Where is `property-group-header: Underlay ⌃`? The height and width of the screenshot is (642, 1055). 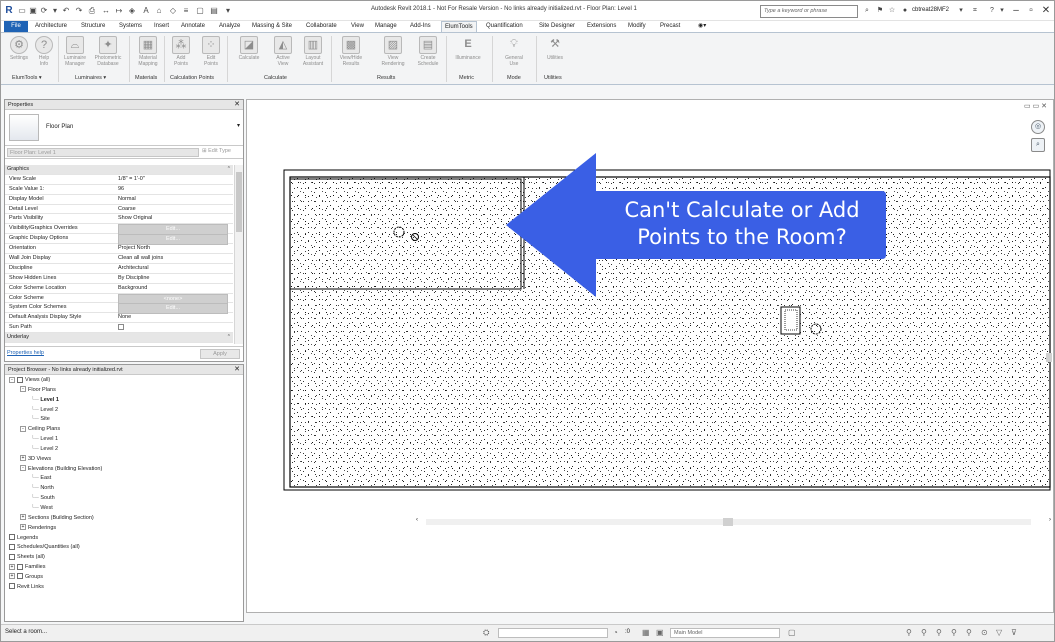
property-group-header: Underlay ⌃ is located at coordinates (119, 338).